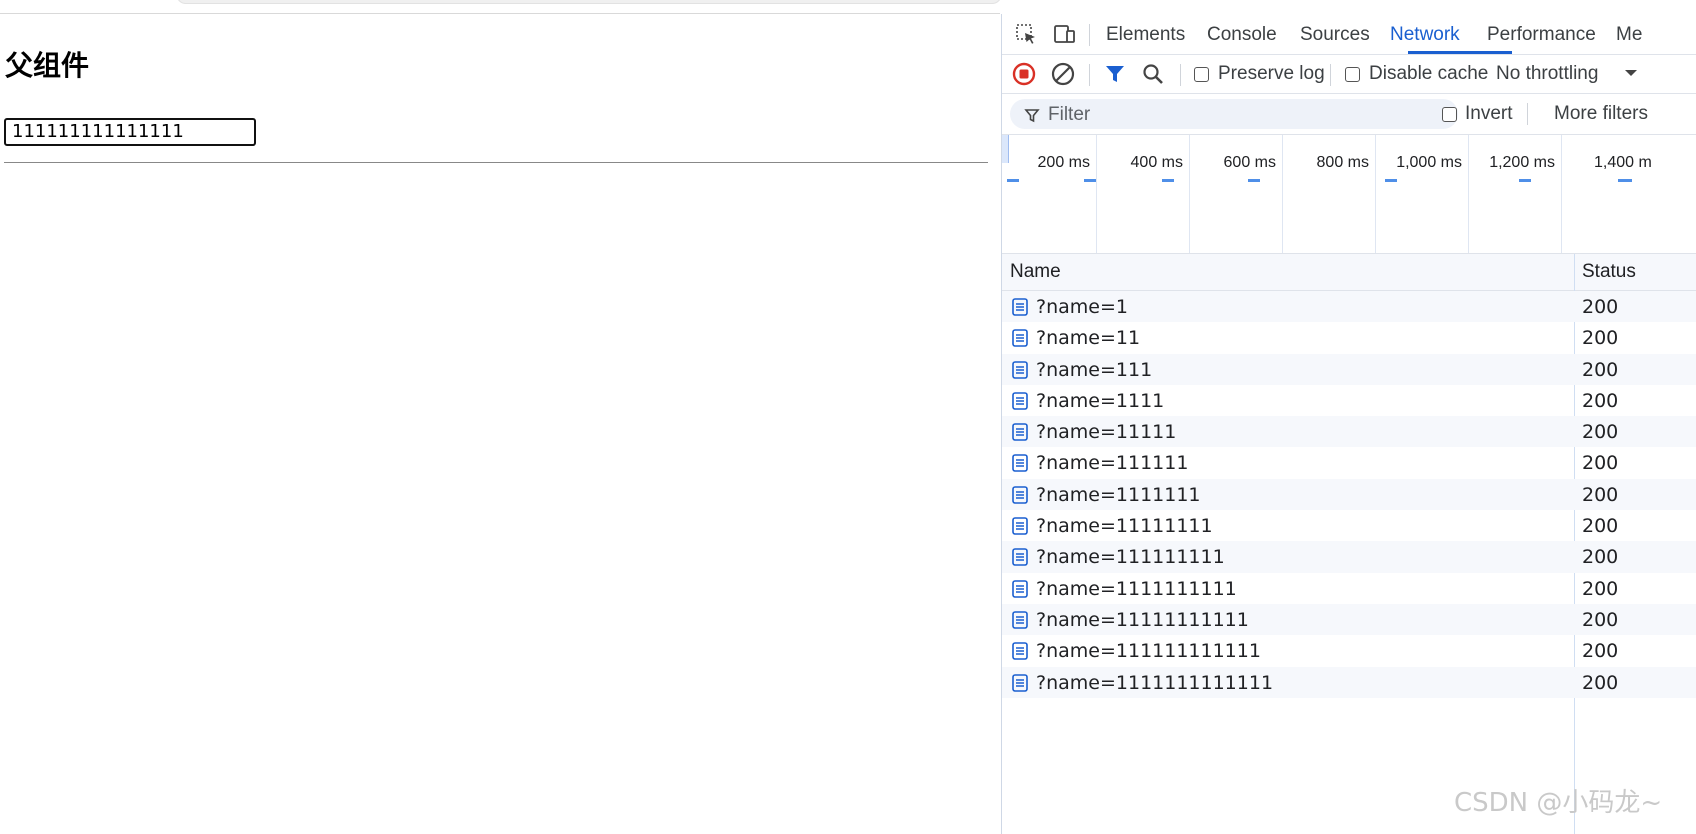 The image size is (1696, 834). I want to click on request-name: ?name=11111111111, so click(1142, 619).